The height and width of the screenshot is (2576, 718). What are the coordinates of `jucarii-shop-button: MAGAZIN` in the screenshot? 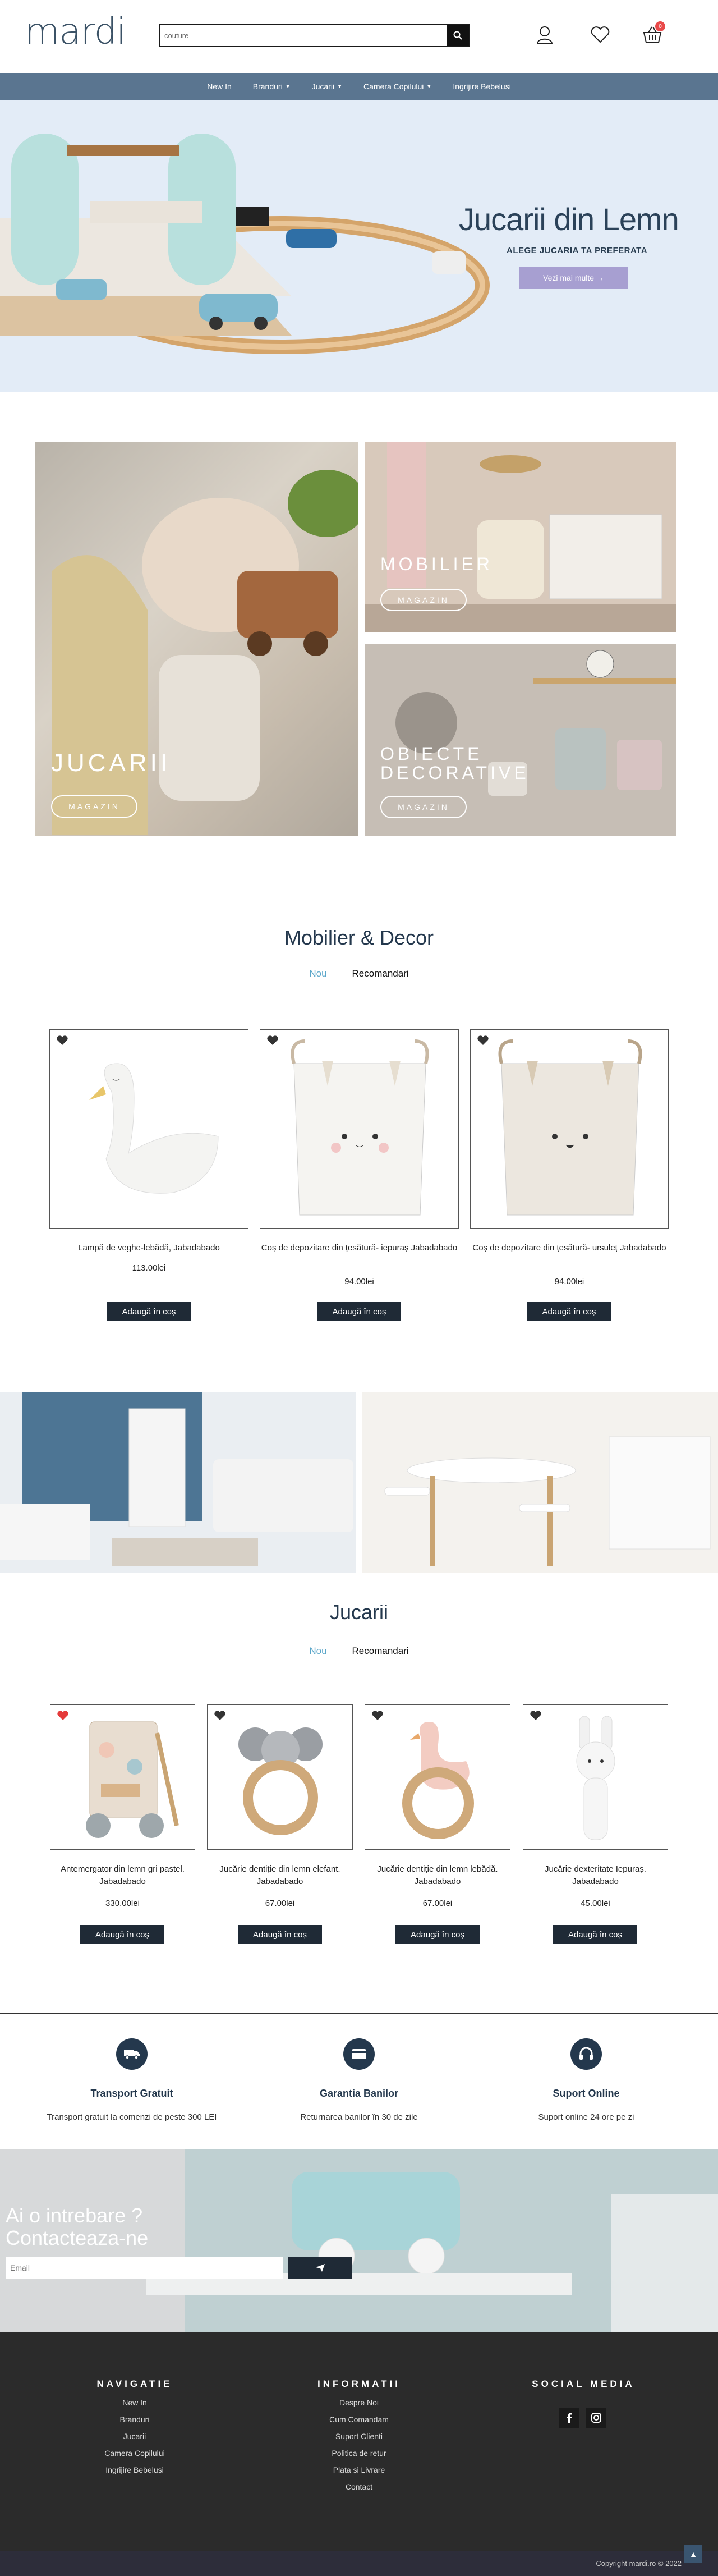 It's located at (94, 806).